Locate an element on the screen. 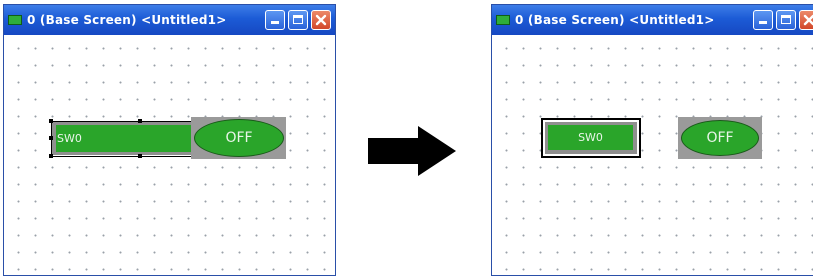 The width and height of the screenshot is (813, 279). right-arrow-icon is located at coordinates (412, 151).